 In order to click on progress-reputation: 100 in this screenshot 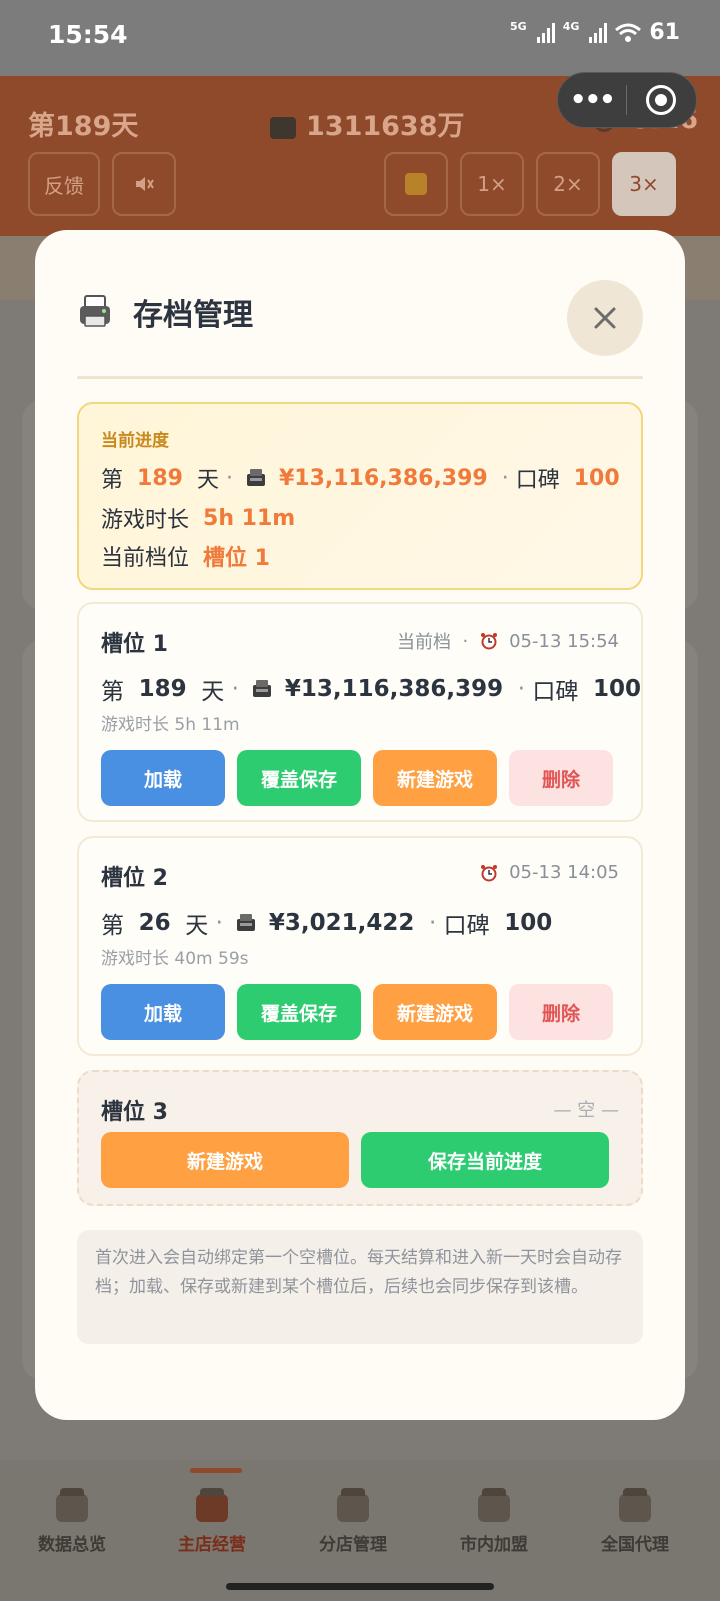, I will do `click(596, 478)`.